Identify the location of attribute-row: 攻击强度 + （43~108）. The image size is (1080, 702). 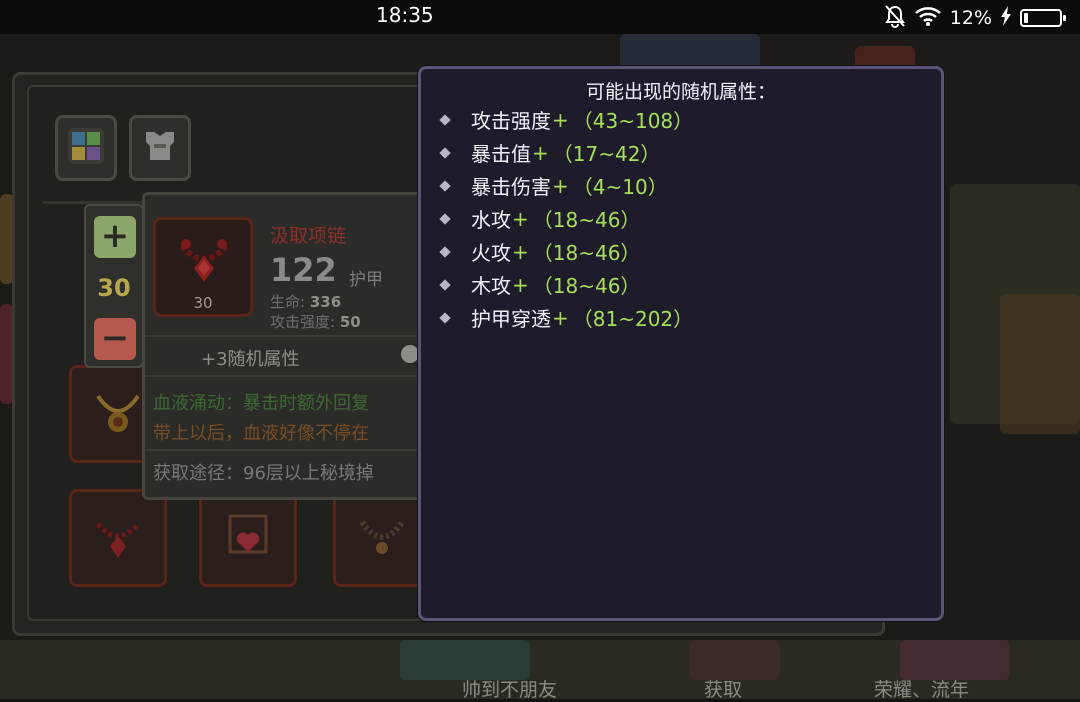
(566, 119).